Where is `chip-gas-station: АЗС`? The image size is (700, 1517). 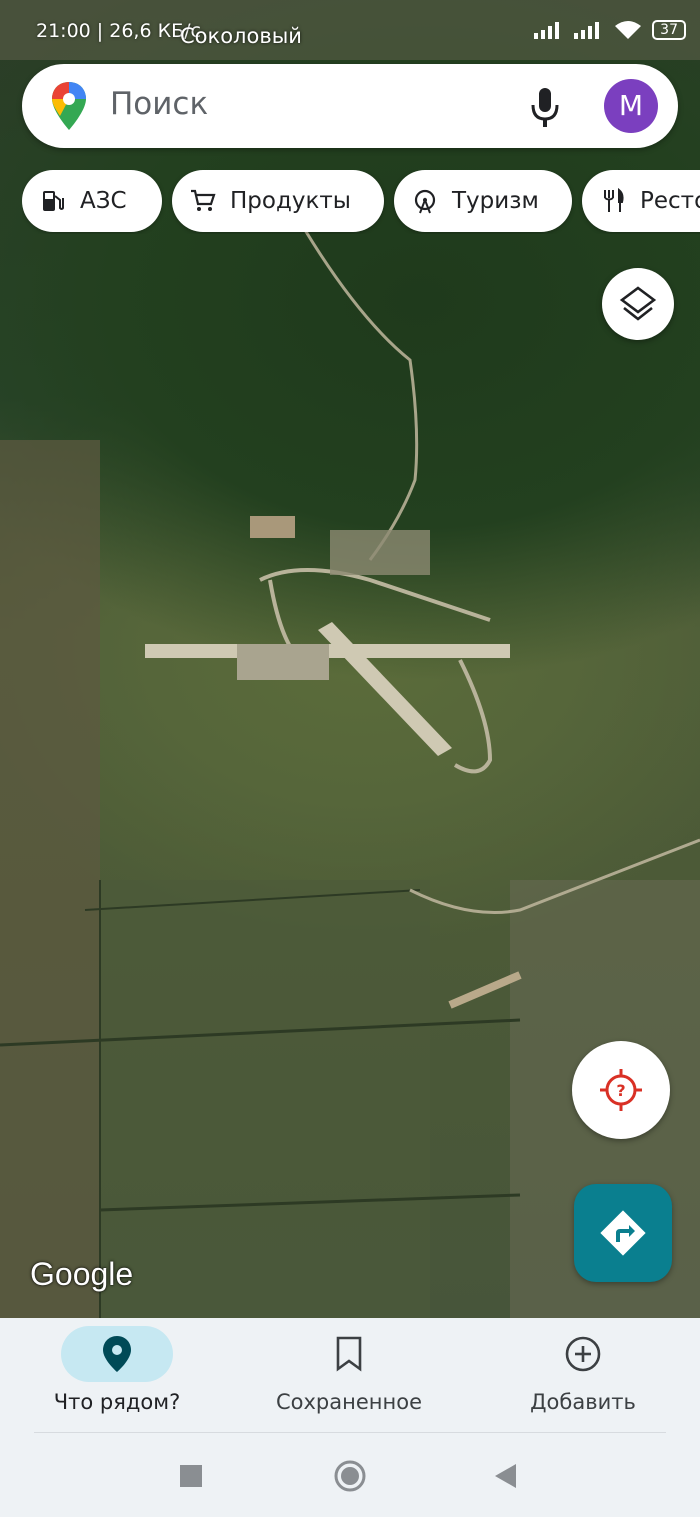
chip-gas-station: АЗС is located at coordinates (92, 201).